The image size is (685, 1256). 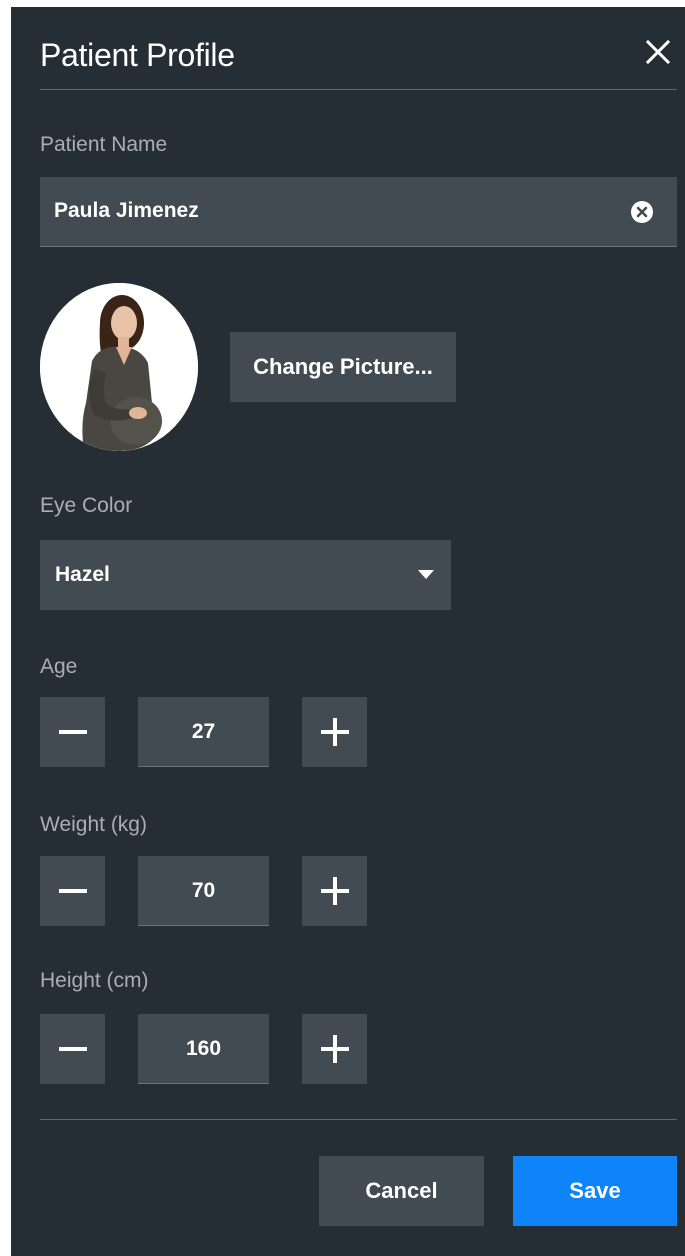 I want to click on age-decrement-button, so click(x=72, y=732).